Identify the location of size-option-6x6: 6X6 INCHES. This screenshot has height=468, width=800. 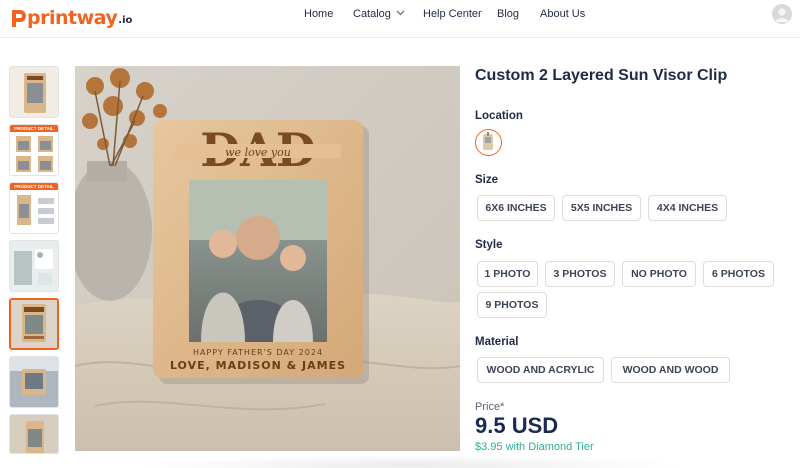
(516, 208).